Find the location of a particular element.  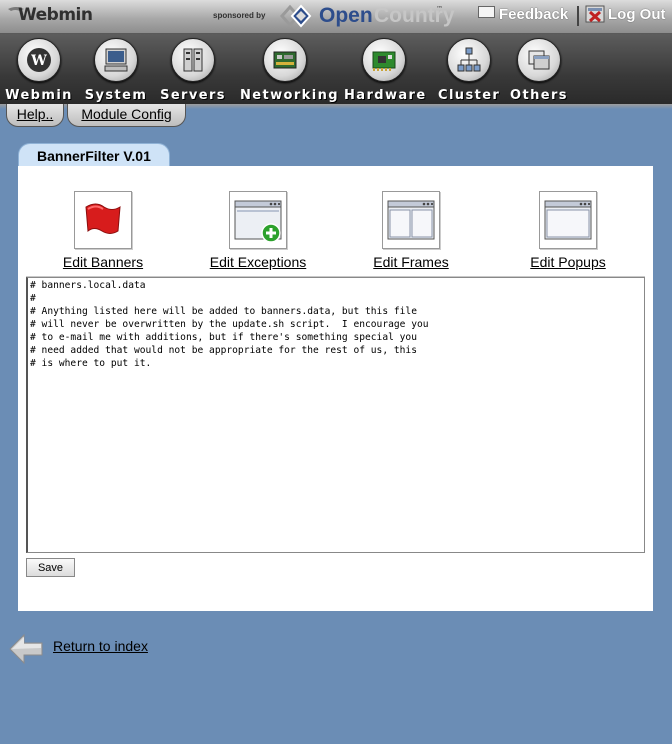

category-system: System is located at coordinates (116, 70).